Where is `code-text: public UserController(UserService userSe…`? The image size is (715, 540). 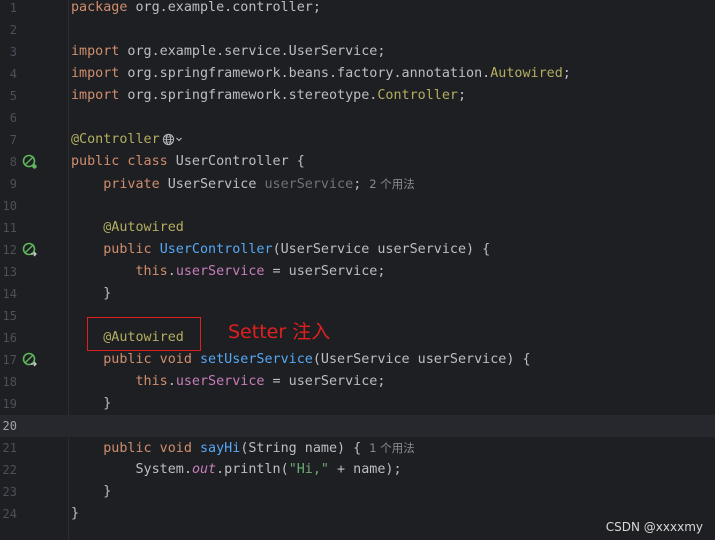
code-text: public UserController(UserService userSe… is located at coordinates (280, 250).